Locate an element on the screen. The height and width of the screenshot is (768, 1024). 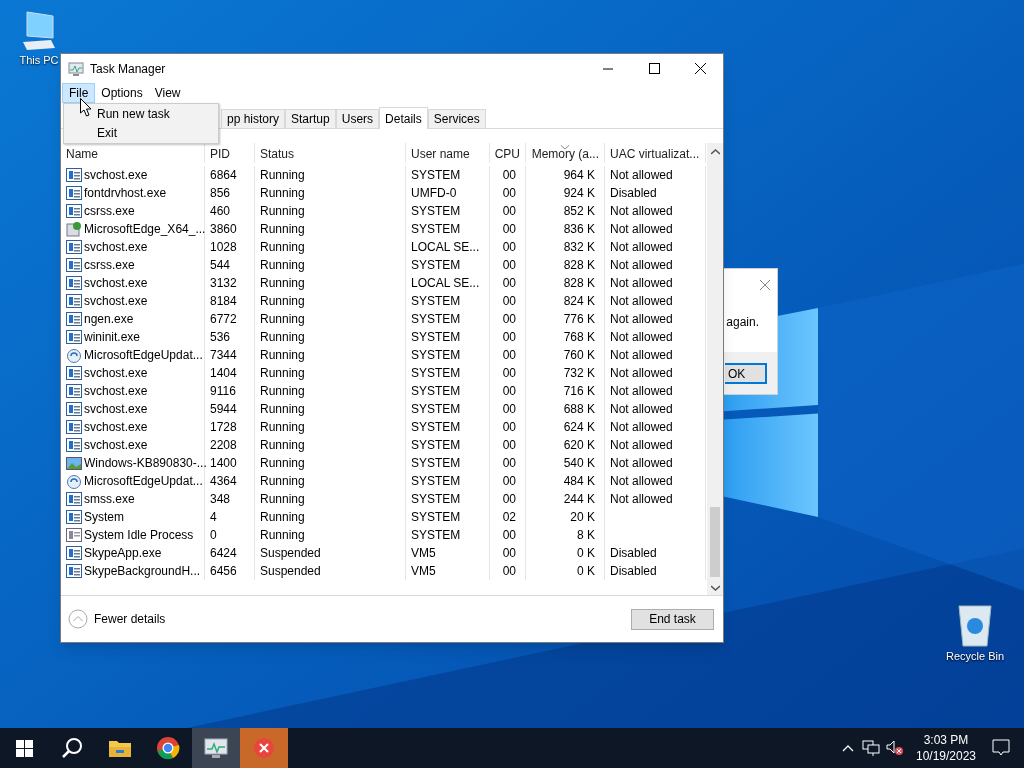
table-cell-text: 828 K is located at coordinates (579, 283).